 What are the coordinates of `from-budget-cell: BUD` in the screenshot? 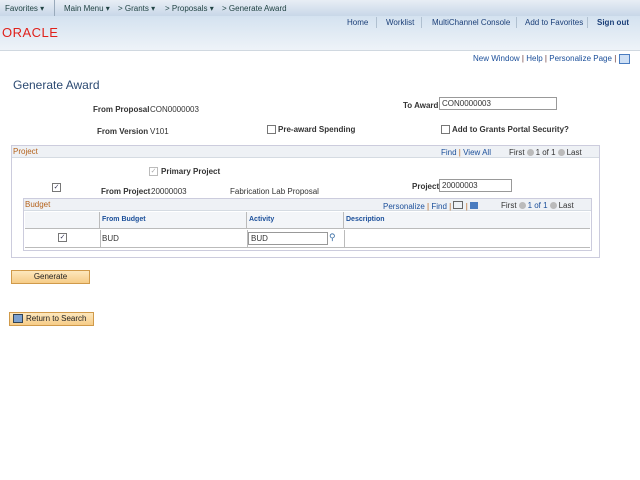 It's located at (110, 238).